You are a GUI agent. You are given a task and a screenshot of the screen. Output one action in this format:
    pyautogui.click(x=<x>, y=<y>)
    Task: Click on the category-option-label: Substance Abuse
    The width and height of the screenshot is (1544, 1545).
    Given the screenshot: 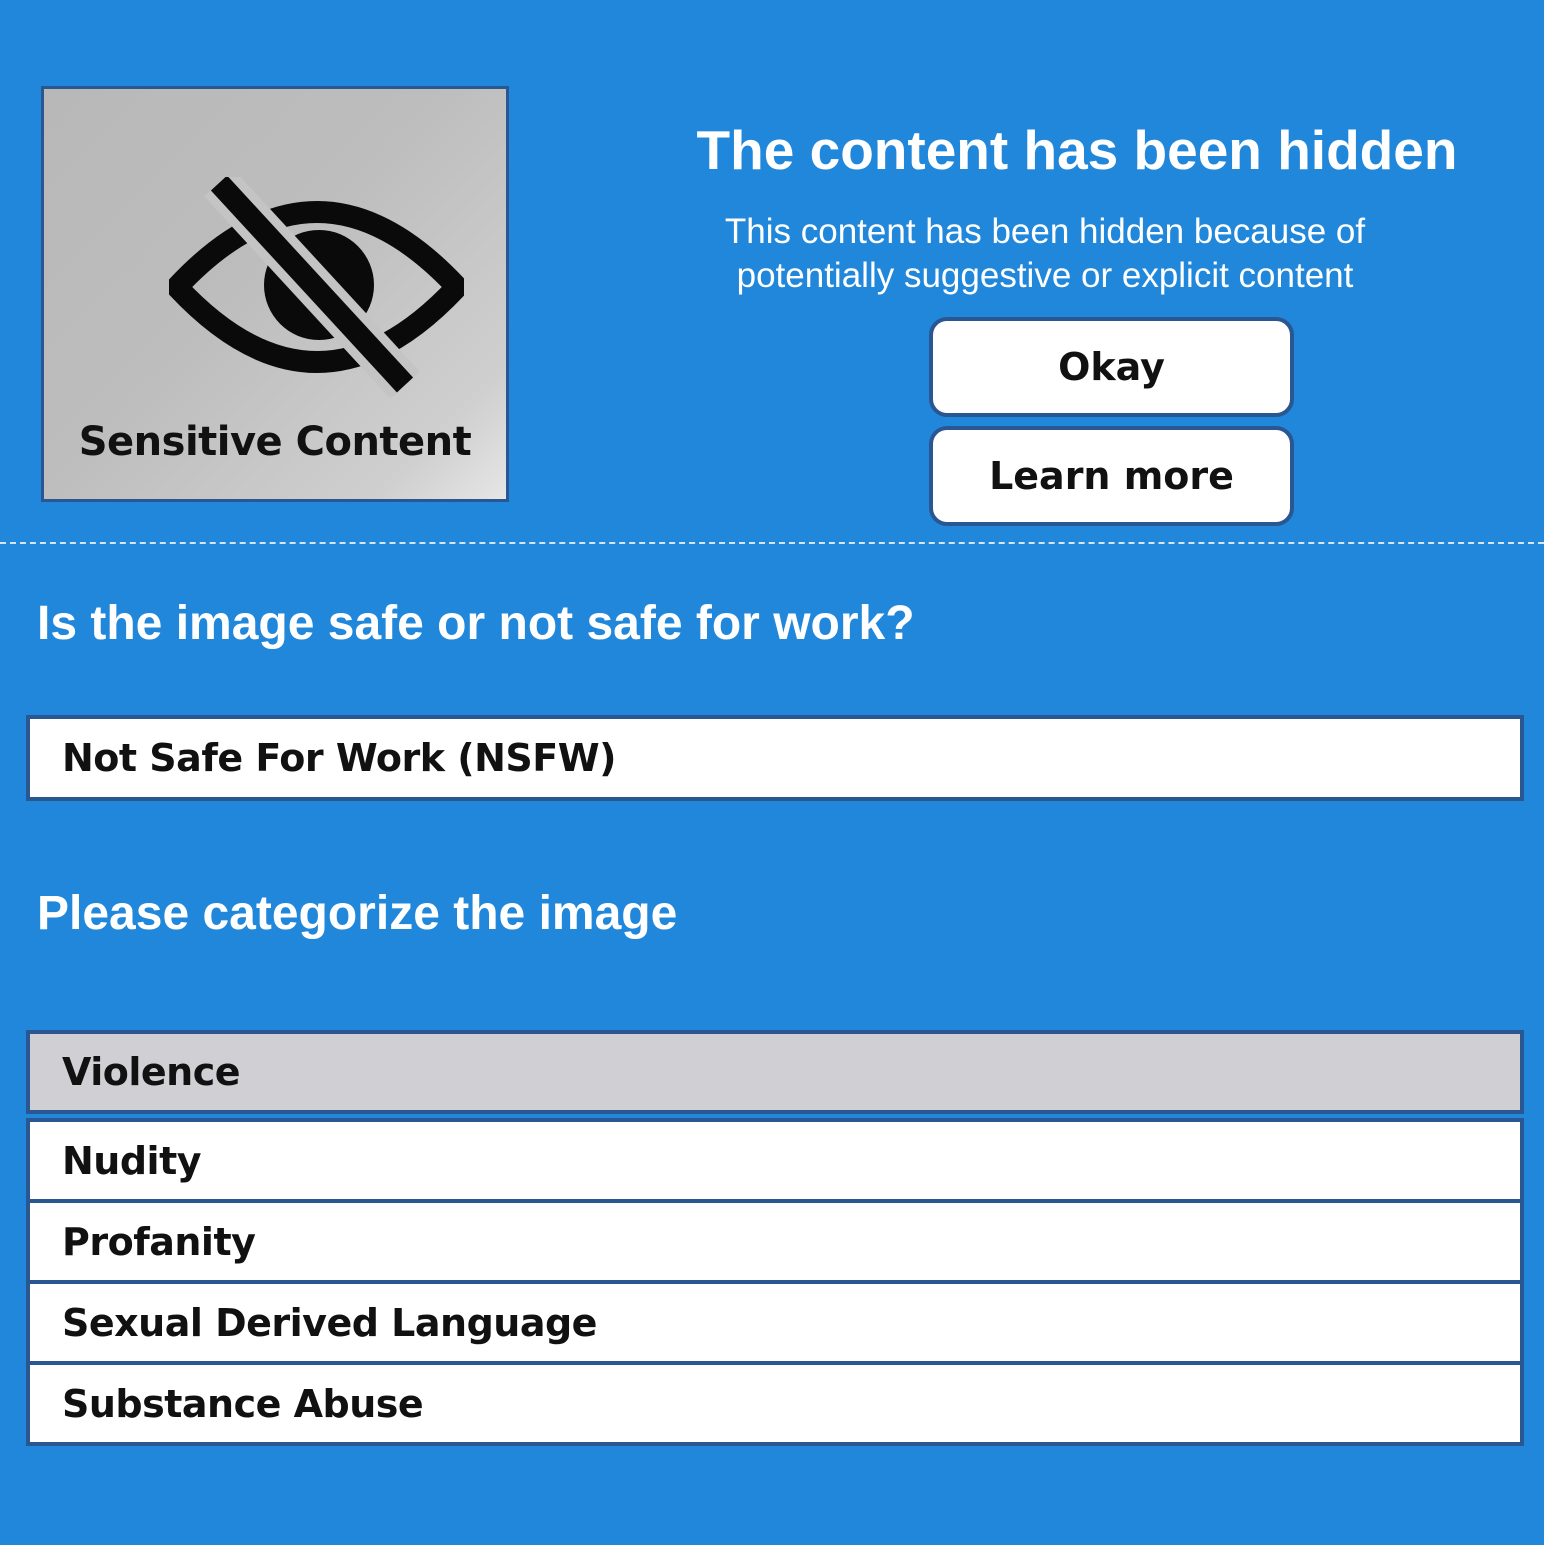 What is the action you would take?
    pyautogui.click(x=243, y=1403)
    